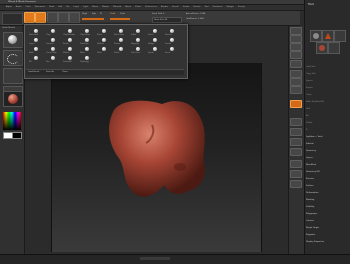  I want to click on tray-item: Subtool, so click(310, 144).